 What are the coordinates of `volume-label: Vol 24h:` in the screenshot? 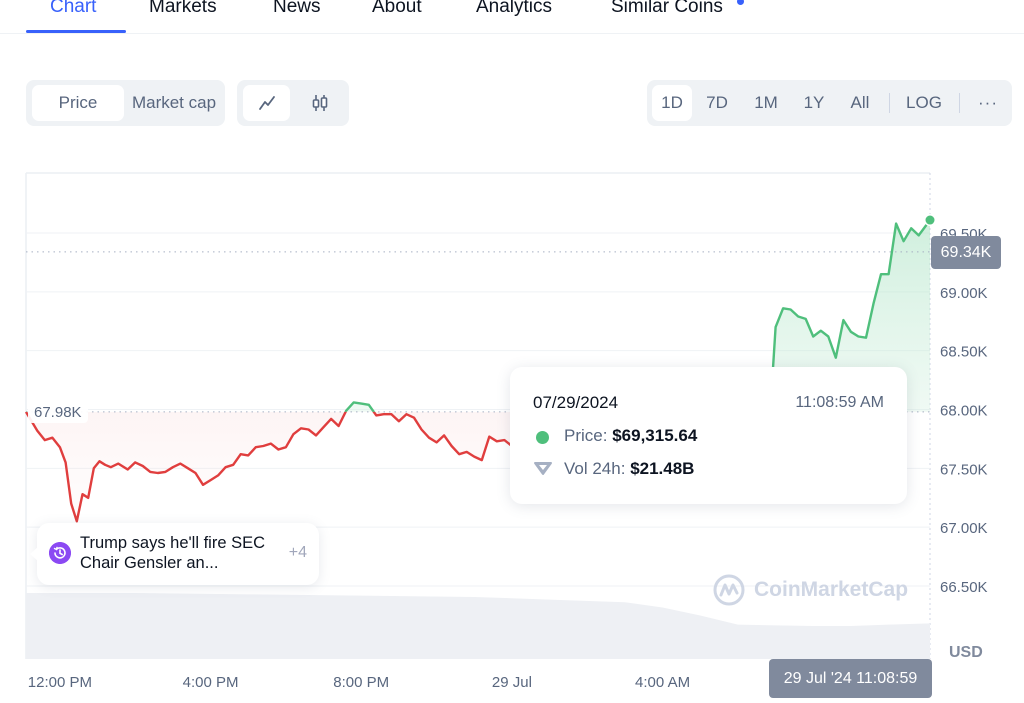 It's located at (595, 468).